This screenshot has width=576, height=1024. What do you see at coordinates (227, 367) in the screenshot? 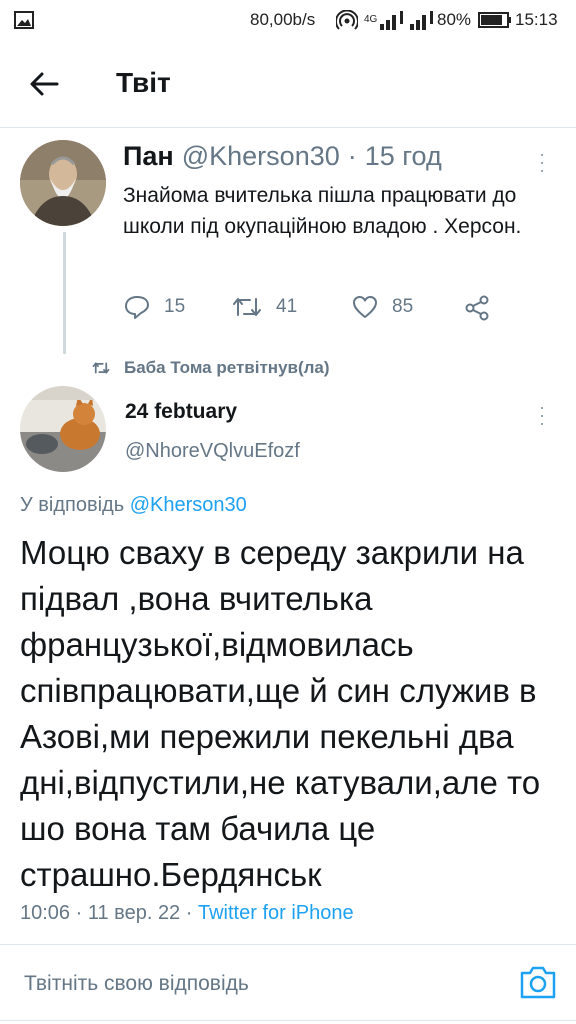
I see `retweet-label-text: Баба Тома ретвітнув(ла)` at bounding box center [227, 367].